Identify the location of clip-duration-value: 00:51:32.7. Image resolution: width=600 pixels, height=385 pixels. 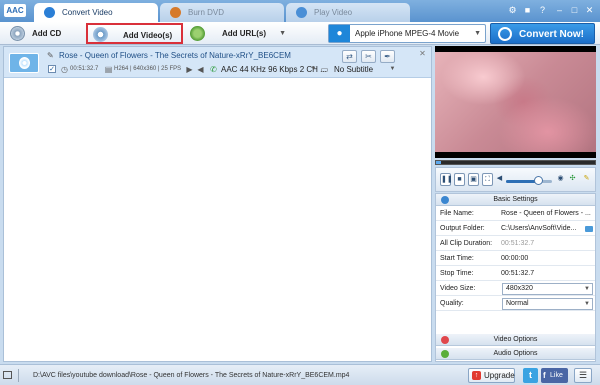
(518, 243).